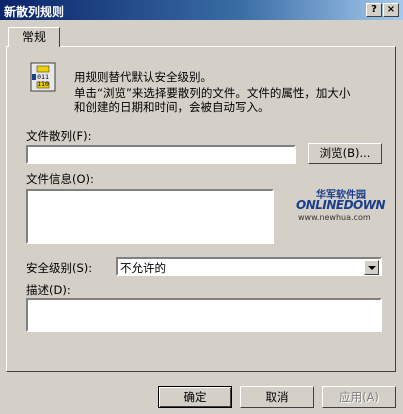  What do you see at coordinates (391, 10) in the screenshot?
I see `close-button: ×` at bounding box center [391, 10].